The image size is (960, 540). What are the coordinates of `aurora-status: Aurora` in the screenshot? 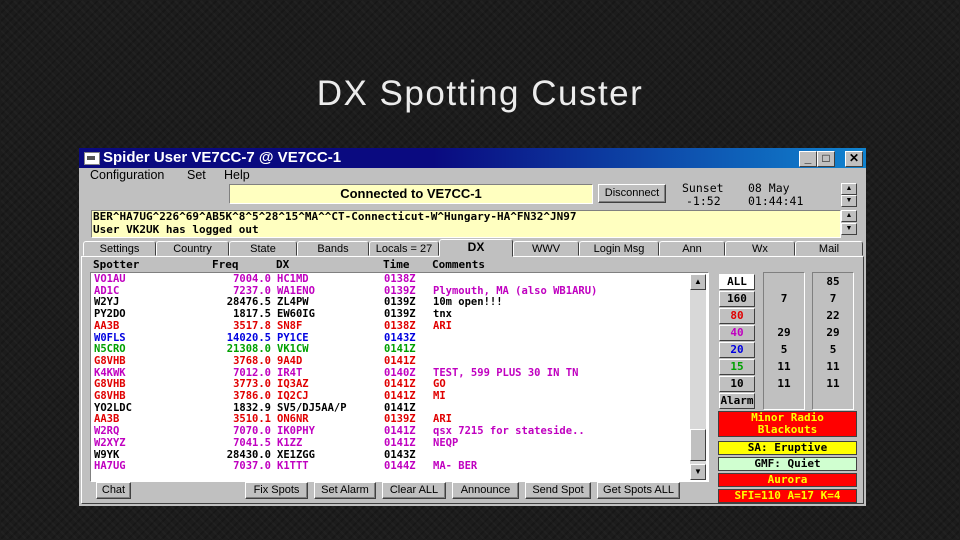 It's located at (787, 480).